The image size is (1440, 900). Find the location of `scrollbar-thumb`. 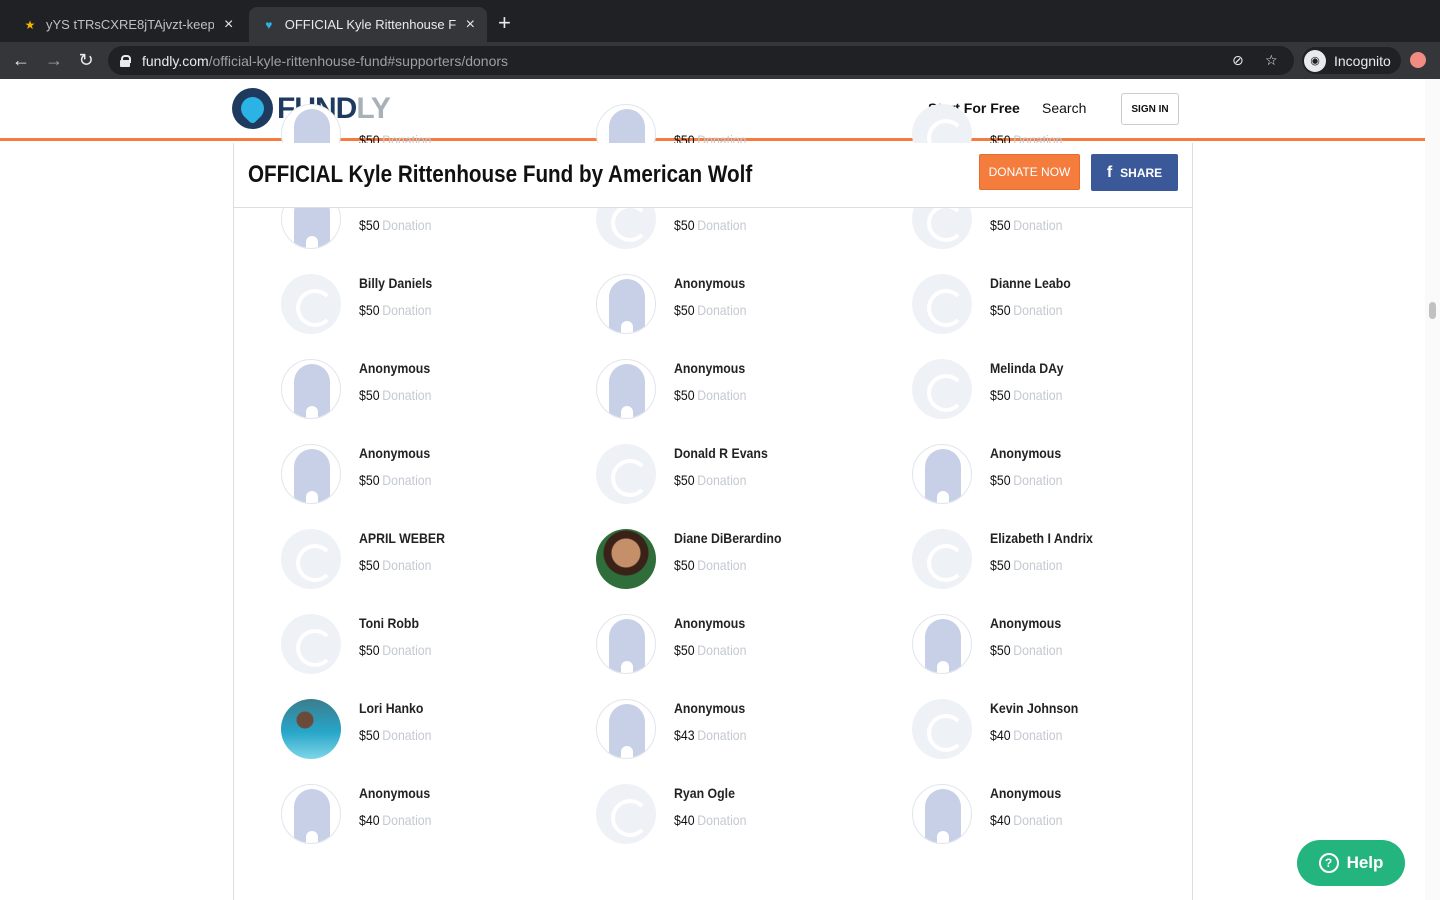

scrollbar-thumb is located at coordinates (1432, 310).